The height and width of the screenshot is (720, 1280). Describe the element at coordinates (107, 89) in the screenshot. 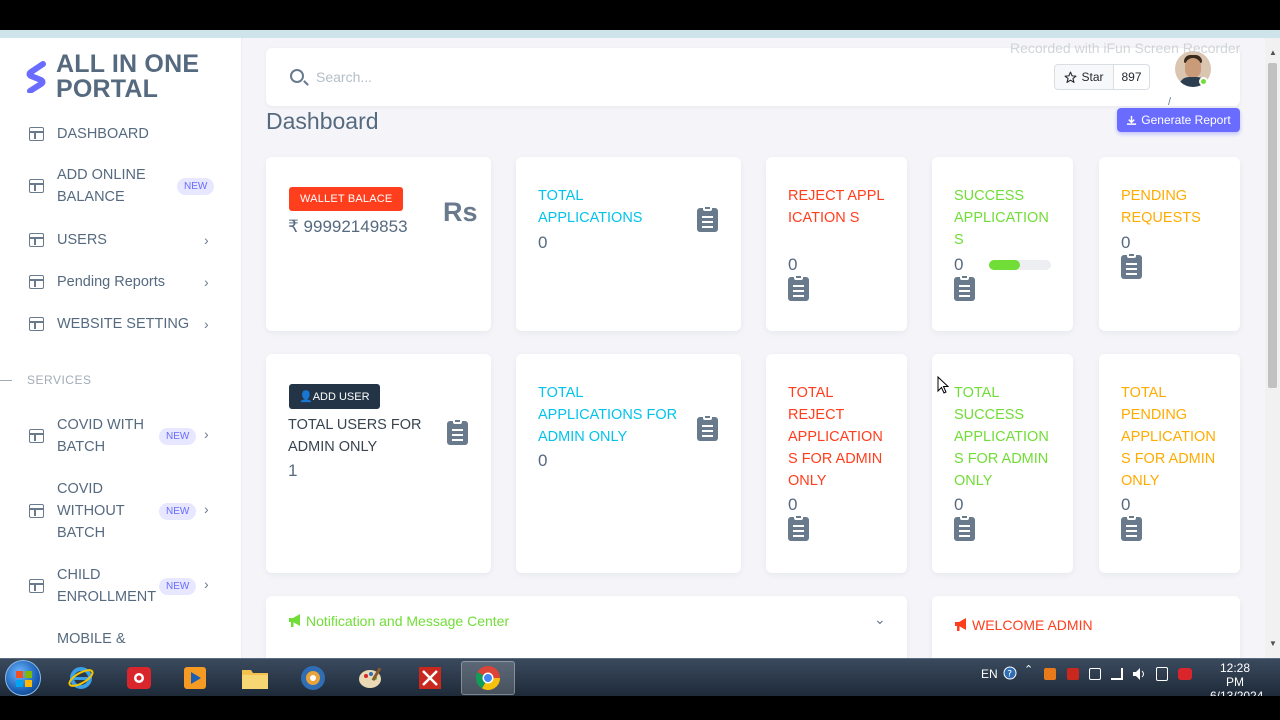

I see `brand-line-2: PORTAL` at that location.